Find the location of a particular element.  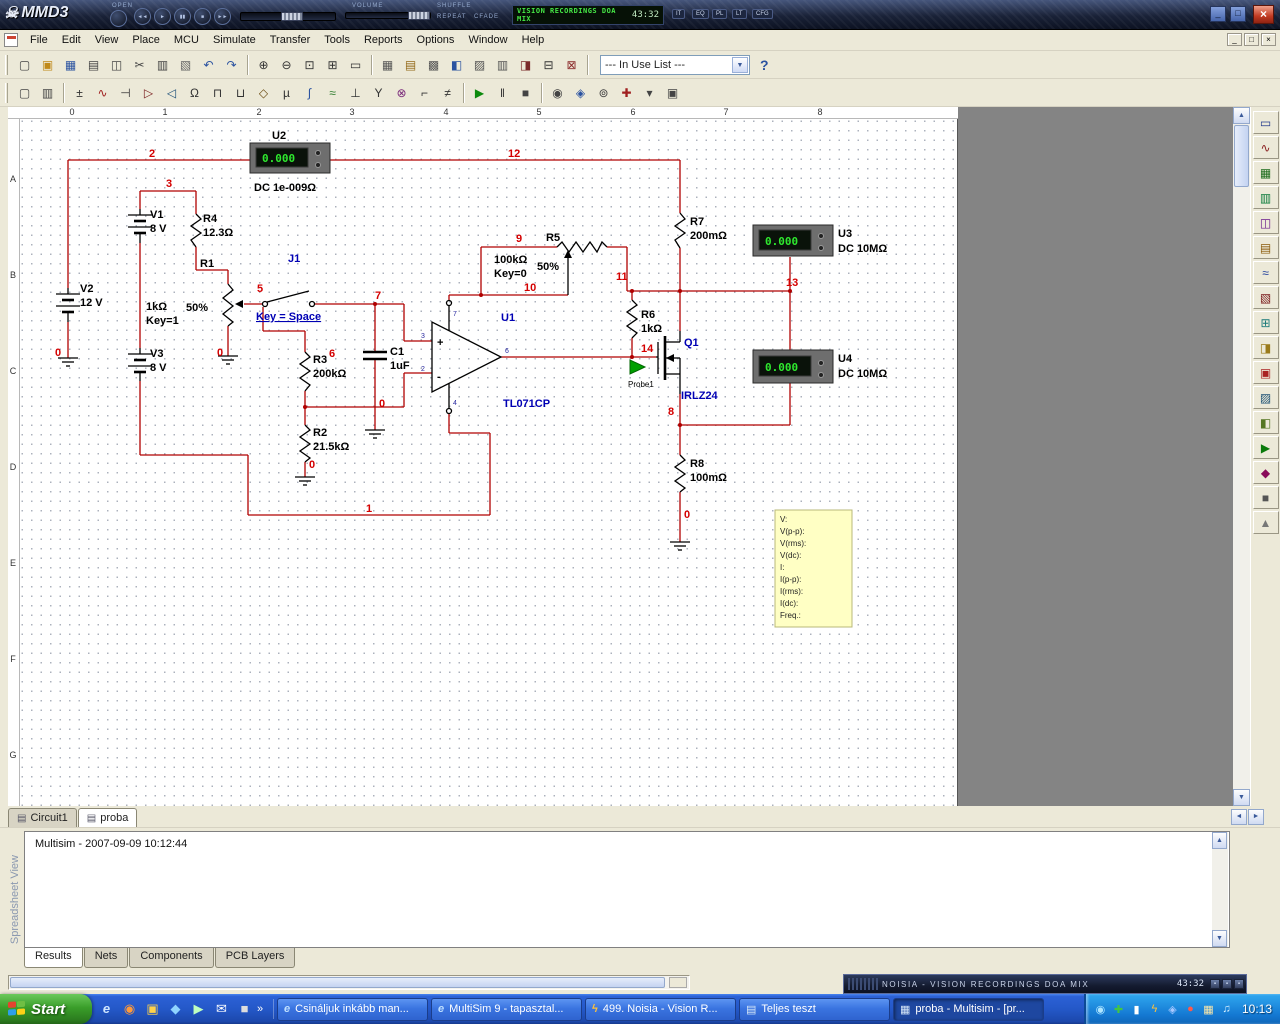

quick-launch-mail-icon: ✉ is located at coordinates (221, 1009).